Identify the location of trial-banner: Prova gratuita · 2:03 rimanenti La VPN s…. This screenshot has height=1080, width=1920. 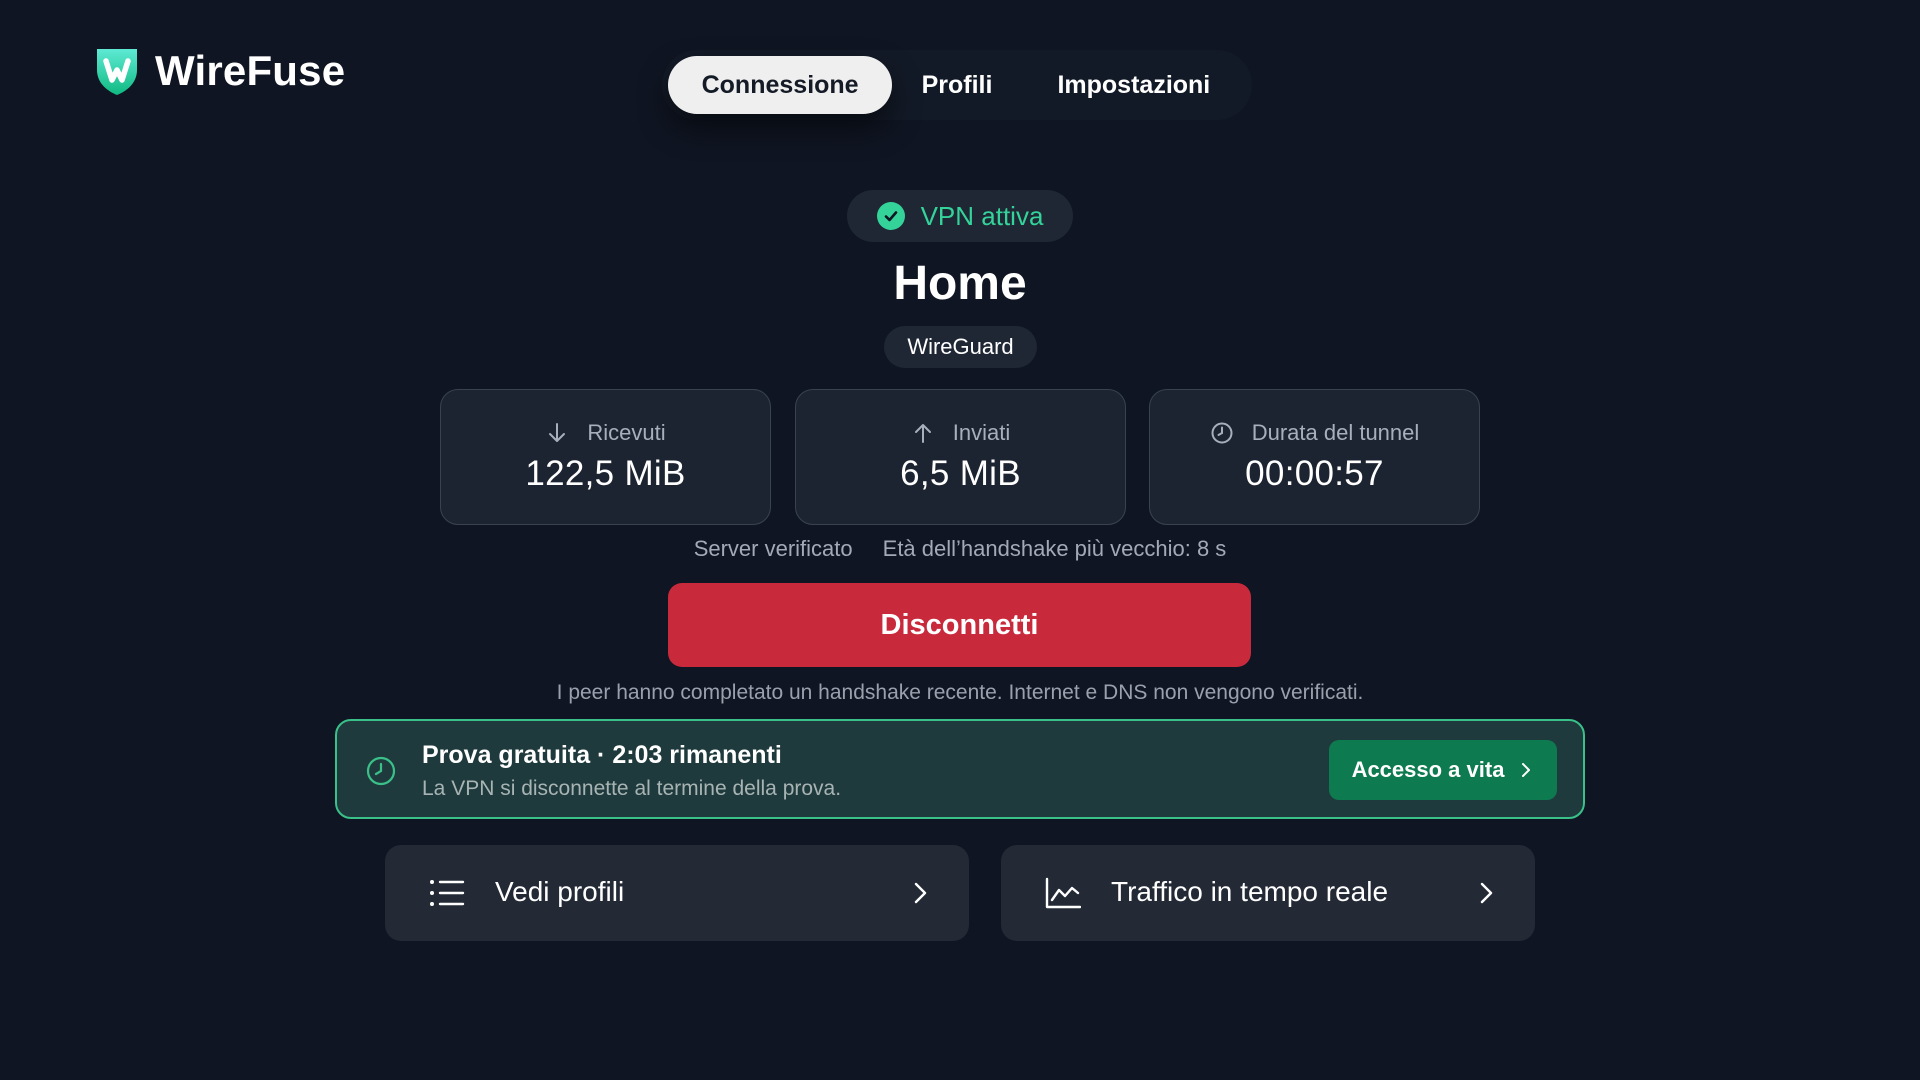
(960, 769).